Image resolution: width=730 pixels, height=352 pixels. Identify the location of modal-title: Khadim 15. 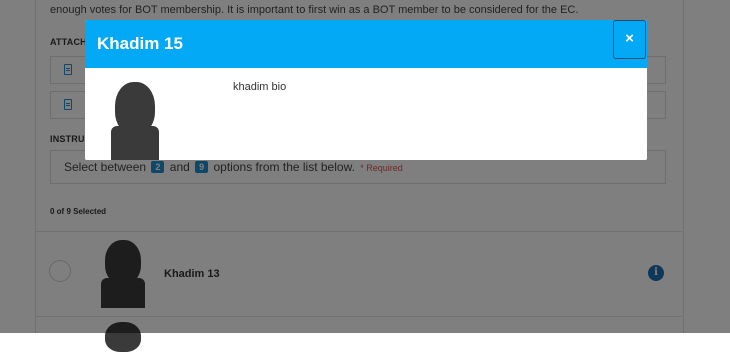
(140, 43).